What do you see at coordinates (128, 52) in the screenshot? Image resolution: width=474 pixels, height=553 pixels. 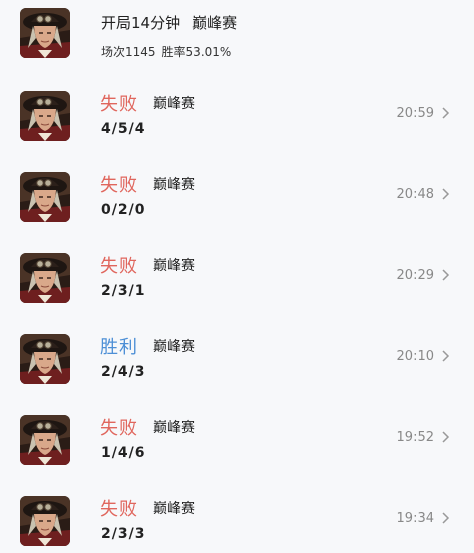 I see `games-count: 场次1145` at bounding box center [128, 52].